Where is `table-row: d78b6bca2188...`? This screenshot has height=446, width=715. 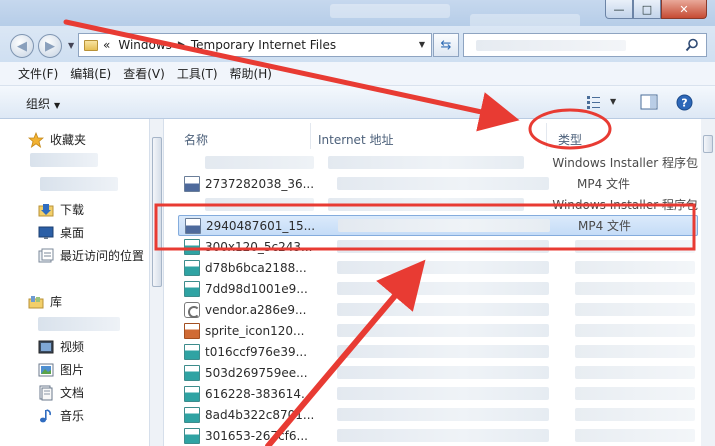
table-row: d78b6bca2188... is located at coordinates (438, 267).